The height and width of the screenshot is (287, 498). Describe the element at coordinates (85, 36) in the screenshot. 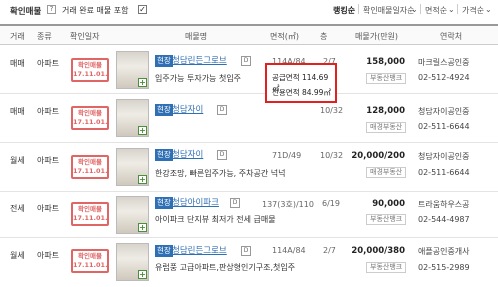

I see `col-confirm-date: 확인일자` at that location.